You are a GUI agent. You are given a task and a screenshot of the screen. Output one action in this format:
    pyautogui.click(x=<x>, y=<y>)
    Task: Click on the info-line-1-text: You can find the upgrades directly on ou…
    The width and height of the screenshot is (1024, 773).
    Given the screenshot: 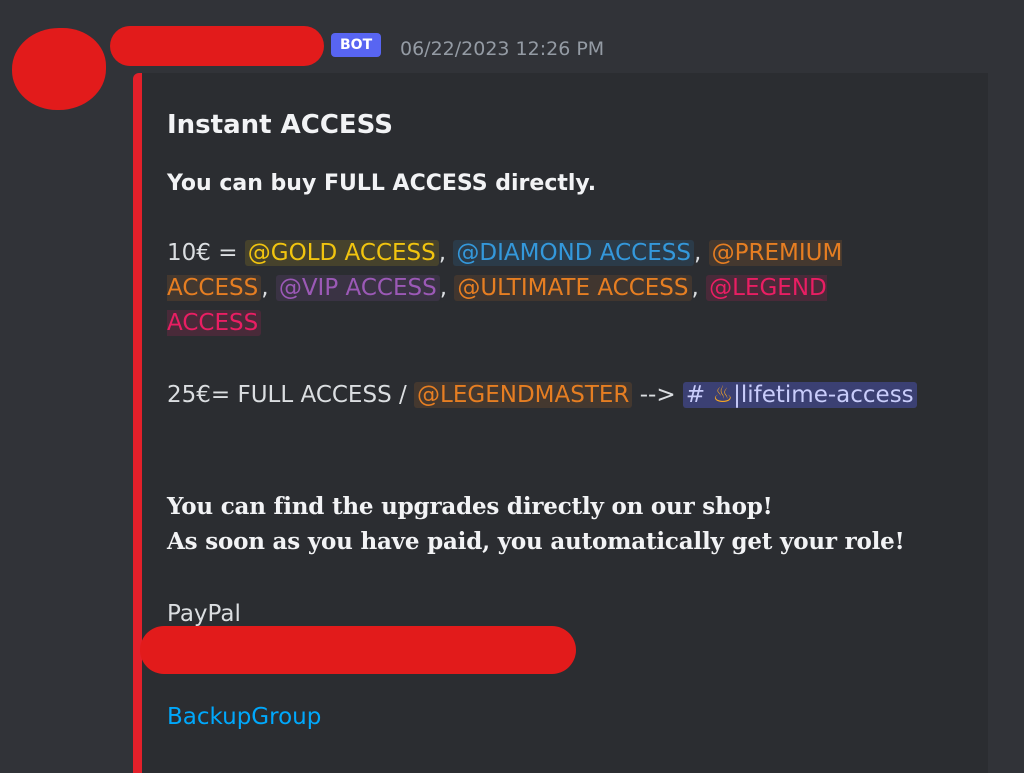 What is the action you would take?
    pyautogui.click(x=465, y=506)
    